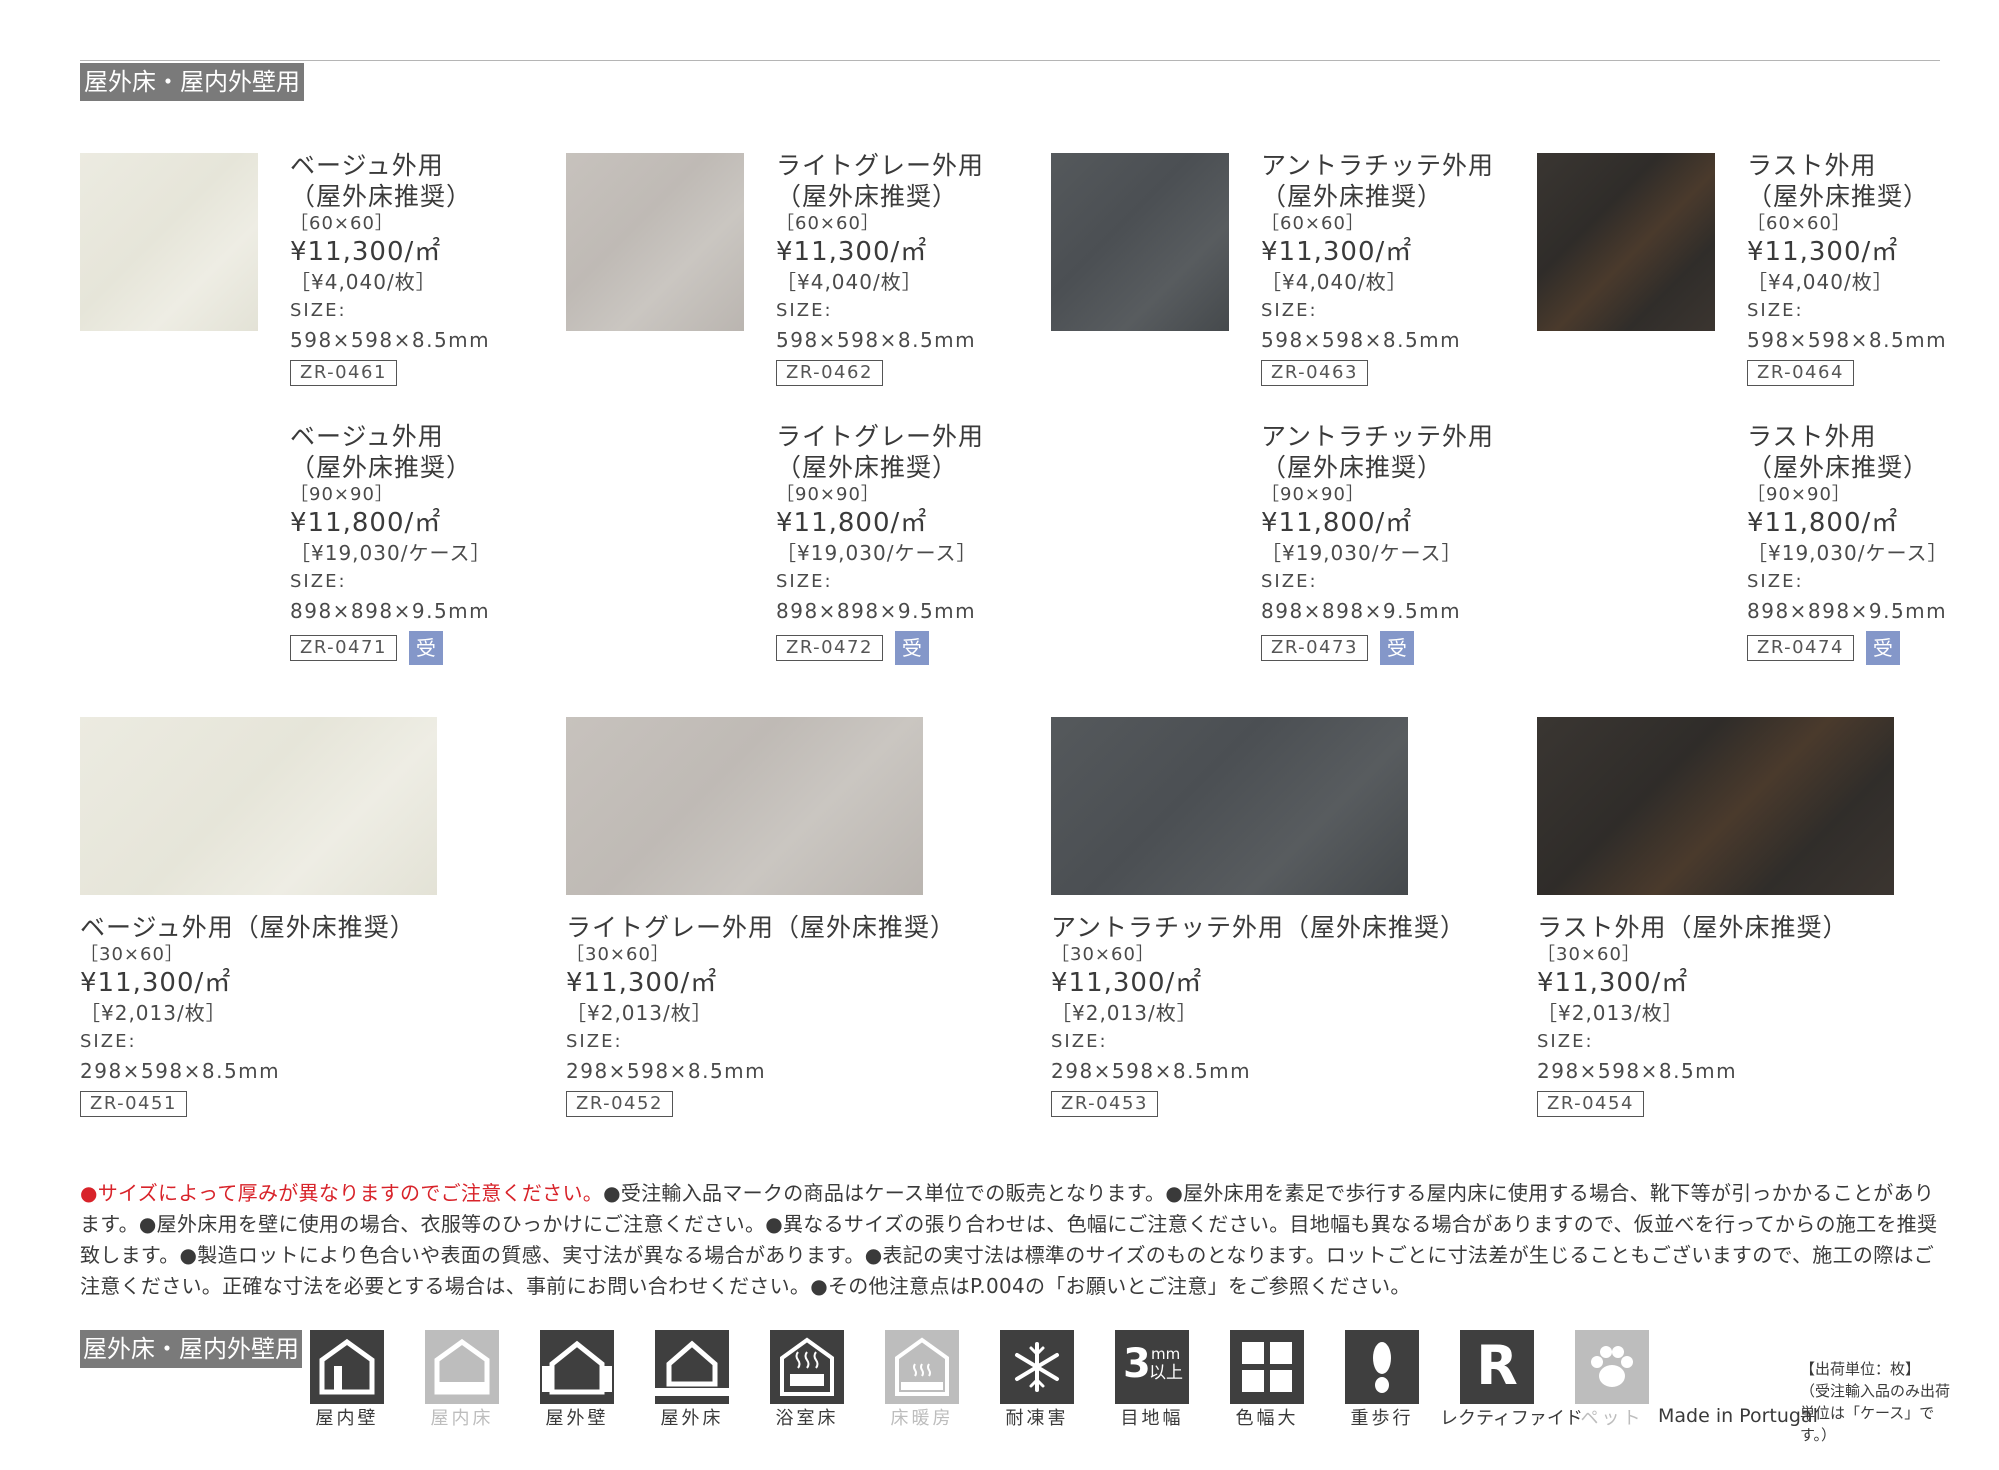 This screenshot has height=1470, width=1999. Describe the element at coordinates (1382, 1418) in the screenshot. I see `legend-item-label: 重歩行` at that location.